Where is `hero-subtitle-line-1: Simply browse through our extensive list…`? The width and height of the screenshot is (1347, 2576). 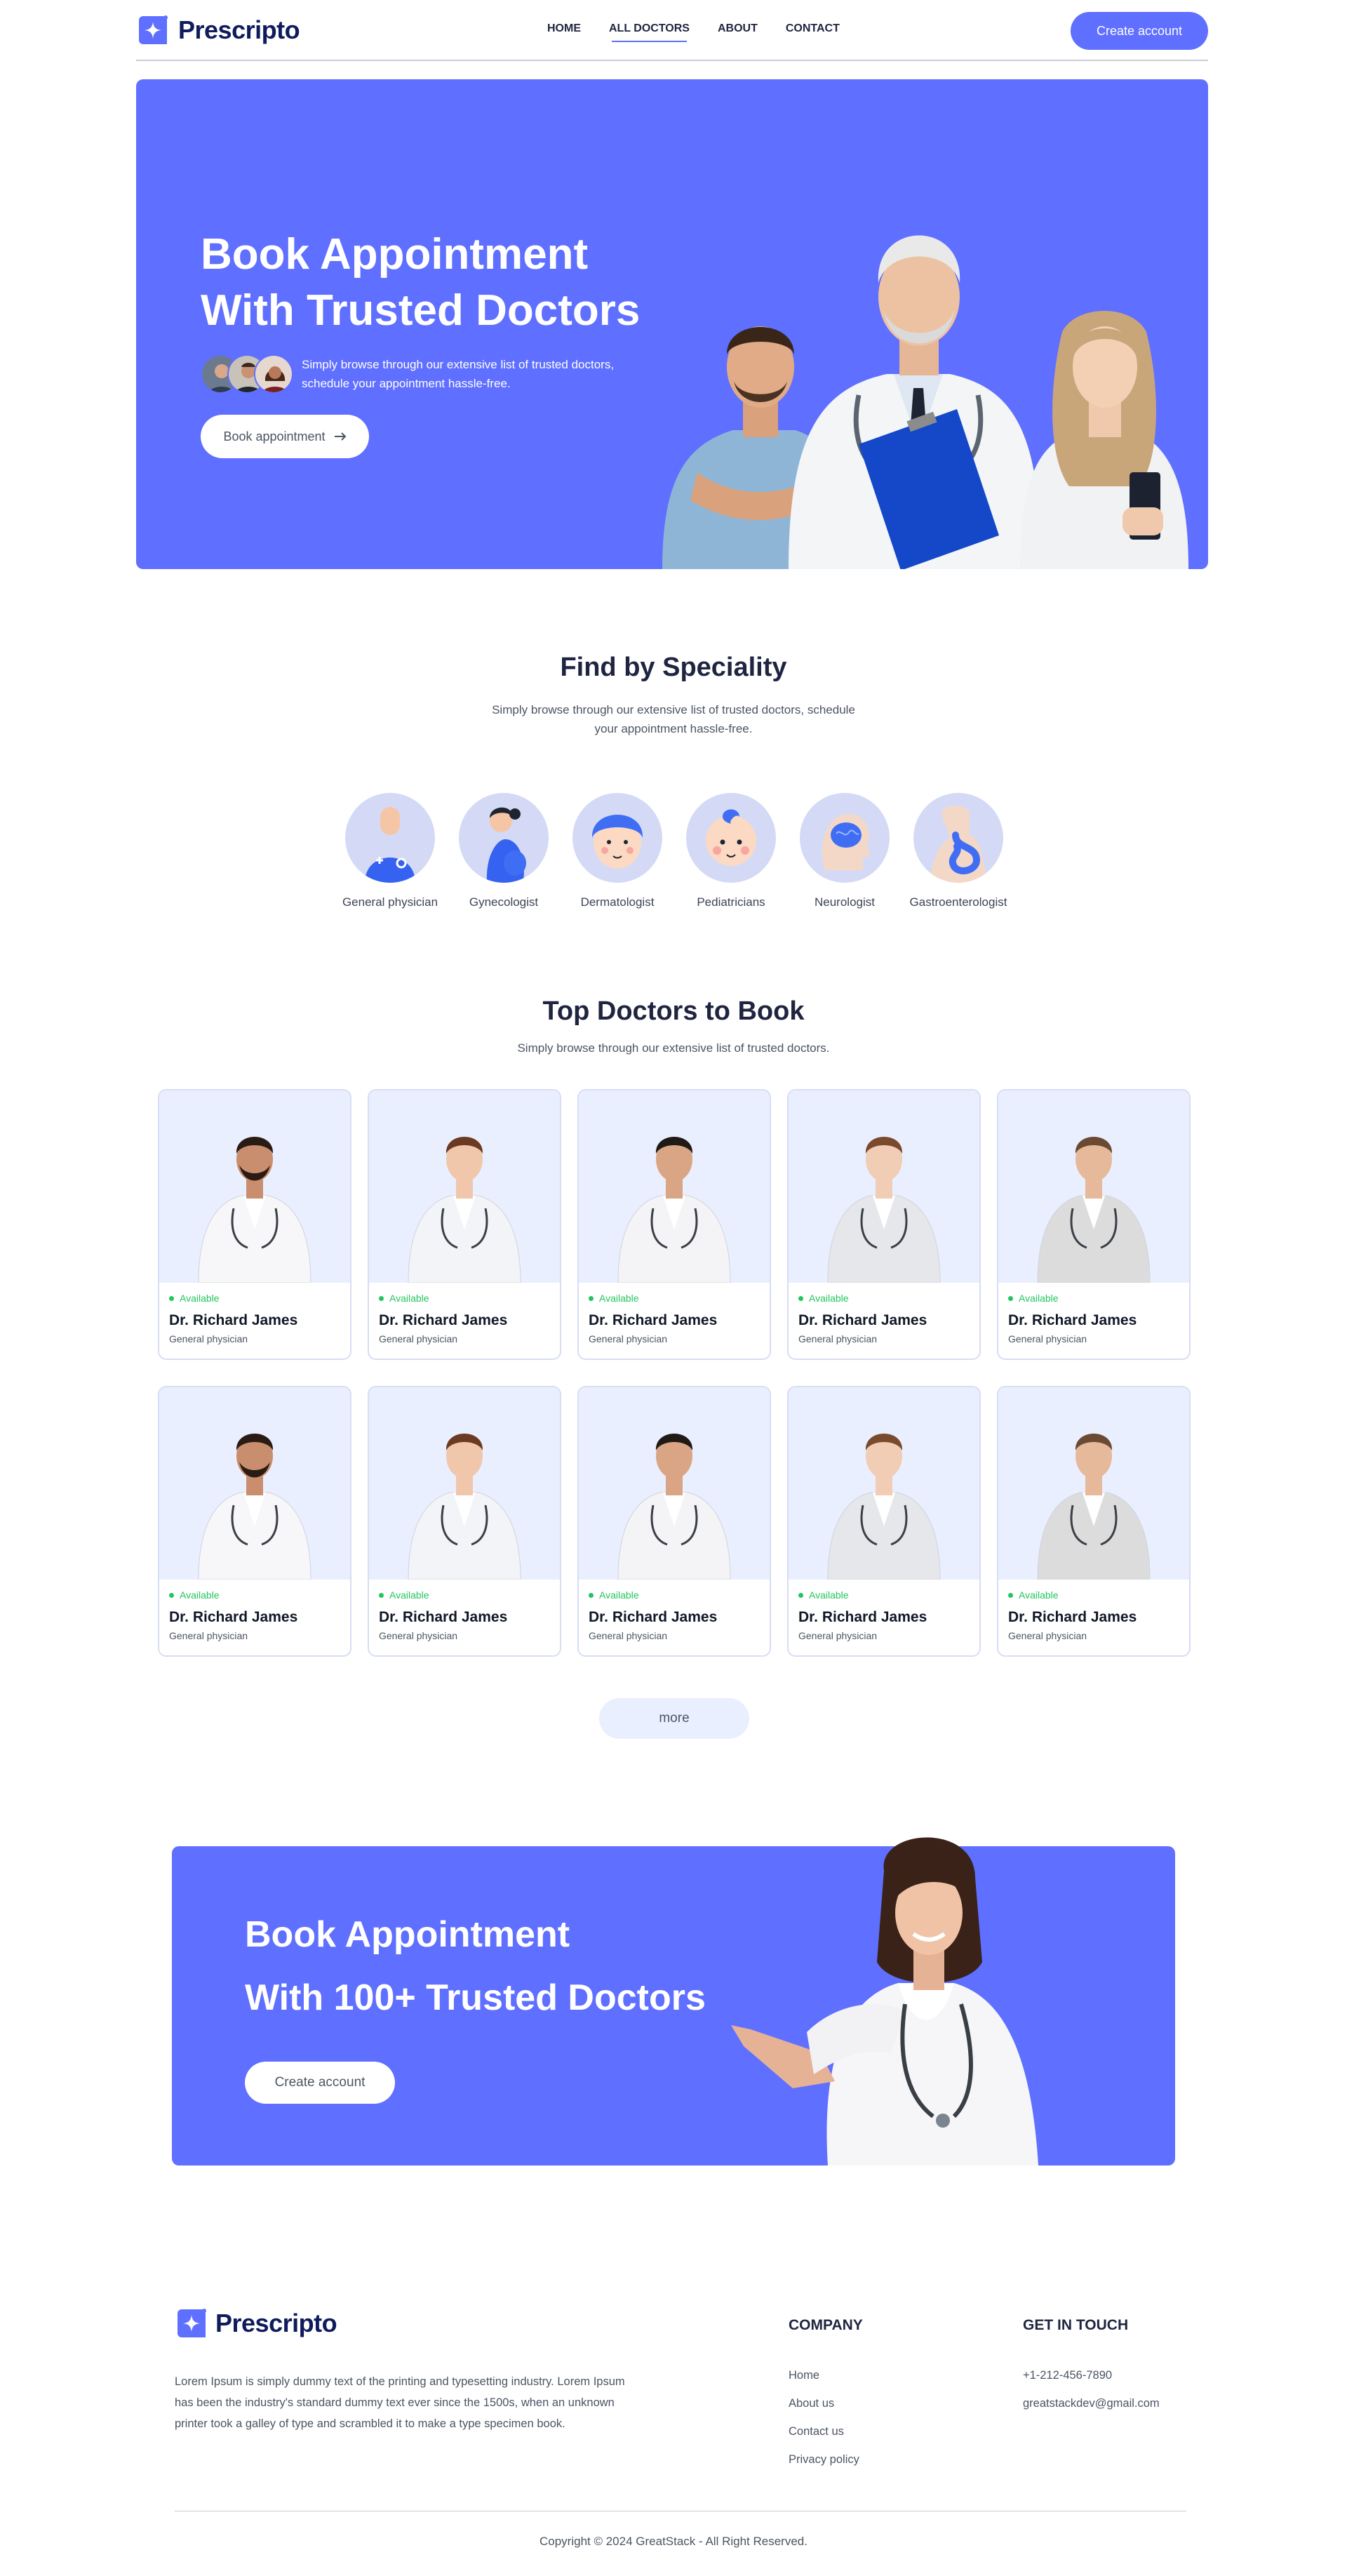
hero-subtitle-line-1: Simply browse through our extensive list… is located at coordinates (458, 364).